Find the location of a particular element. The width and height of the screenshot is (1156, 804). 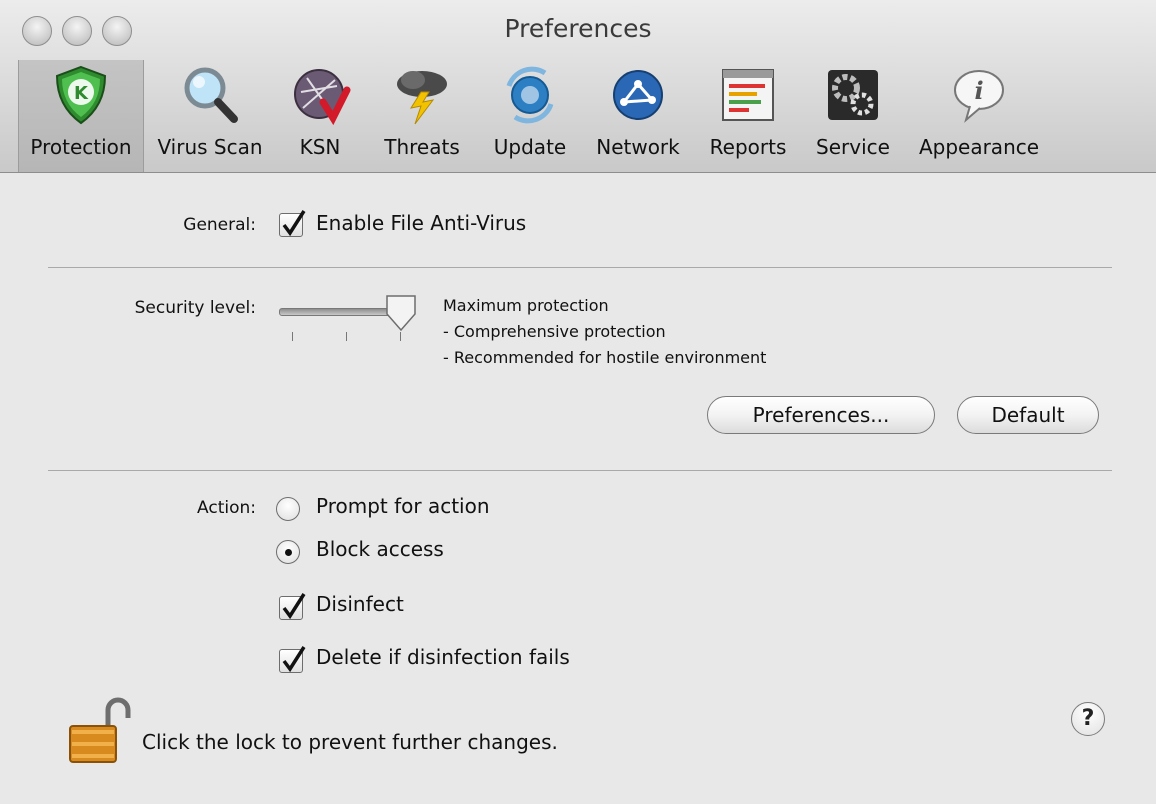

toolbar-item-reports: Reports is located at coordinates (748, 116).